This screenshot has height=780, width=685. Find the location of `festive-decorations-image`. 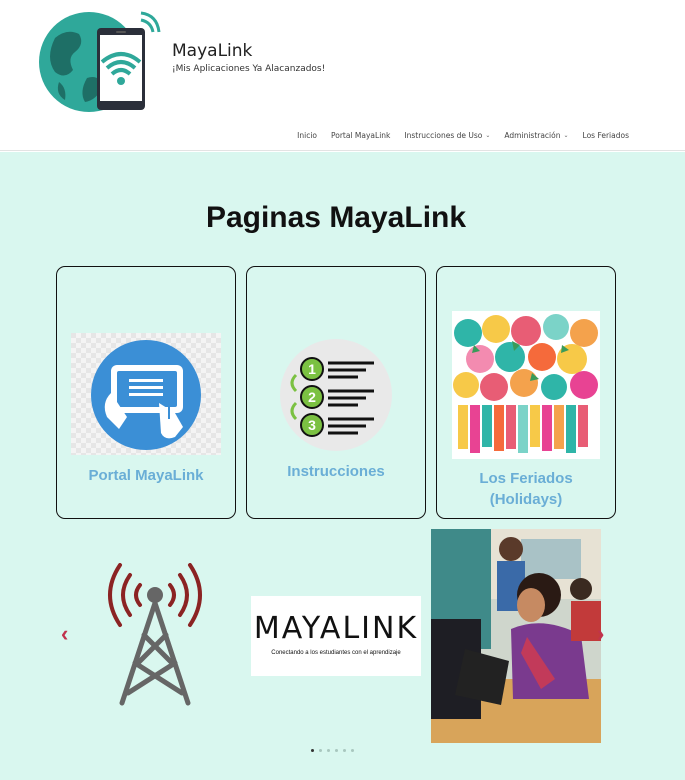

festive-decorations-image is located at coordinates (526, 385).